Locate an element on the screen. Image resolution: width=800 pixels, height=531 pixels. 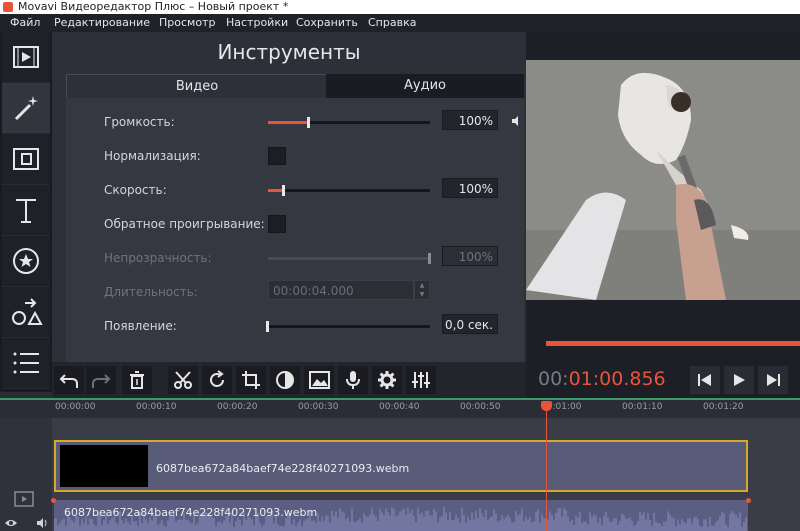
reverse-label: Обратное проигрывание: is located at coordinates (184, 224).